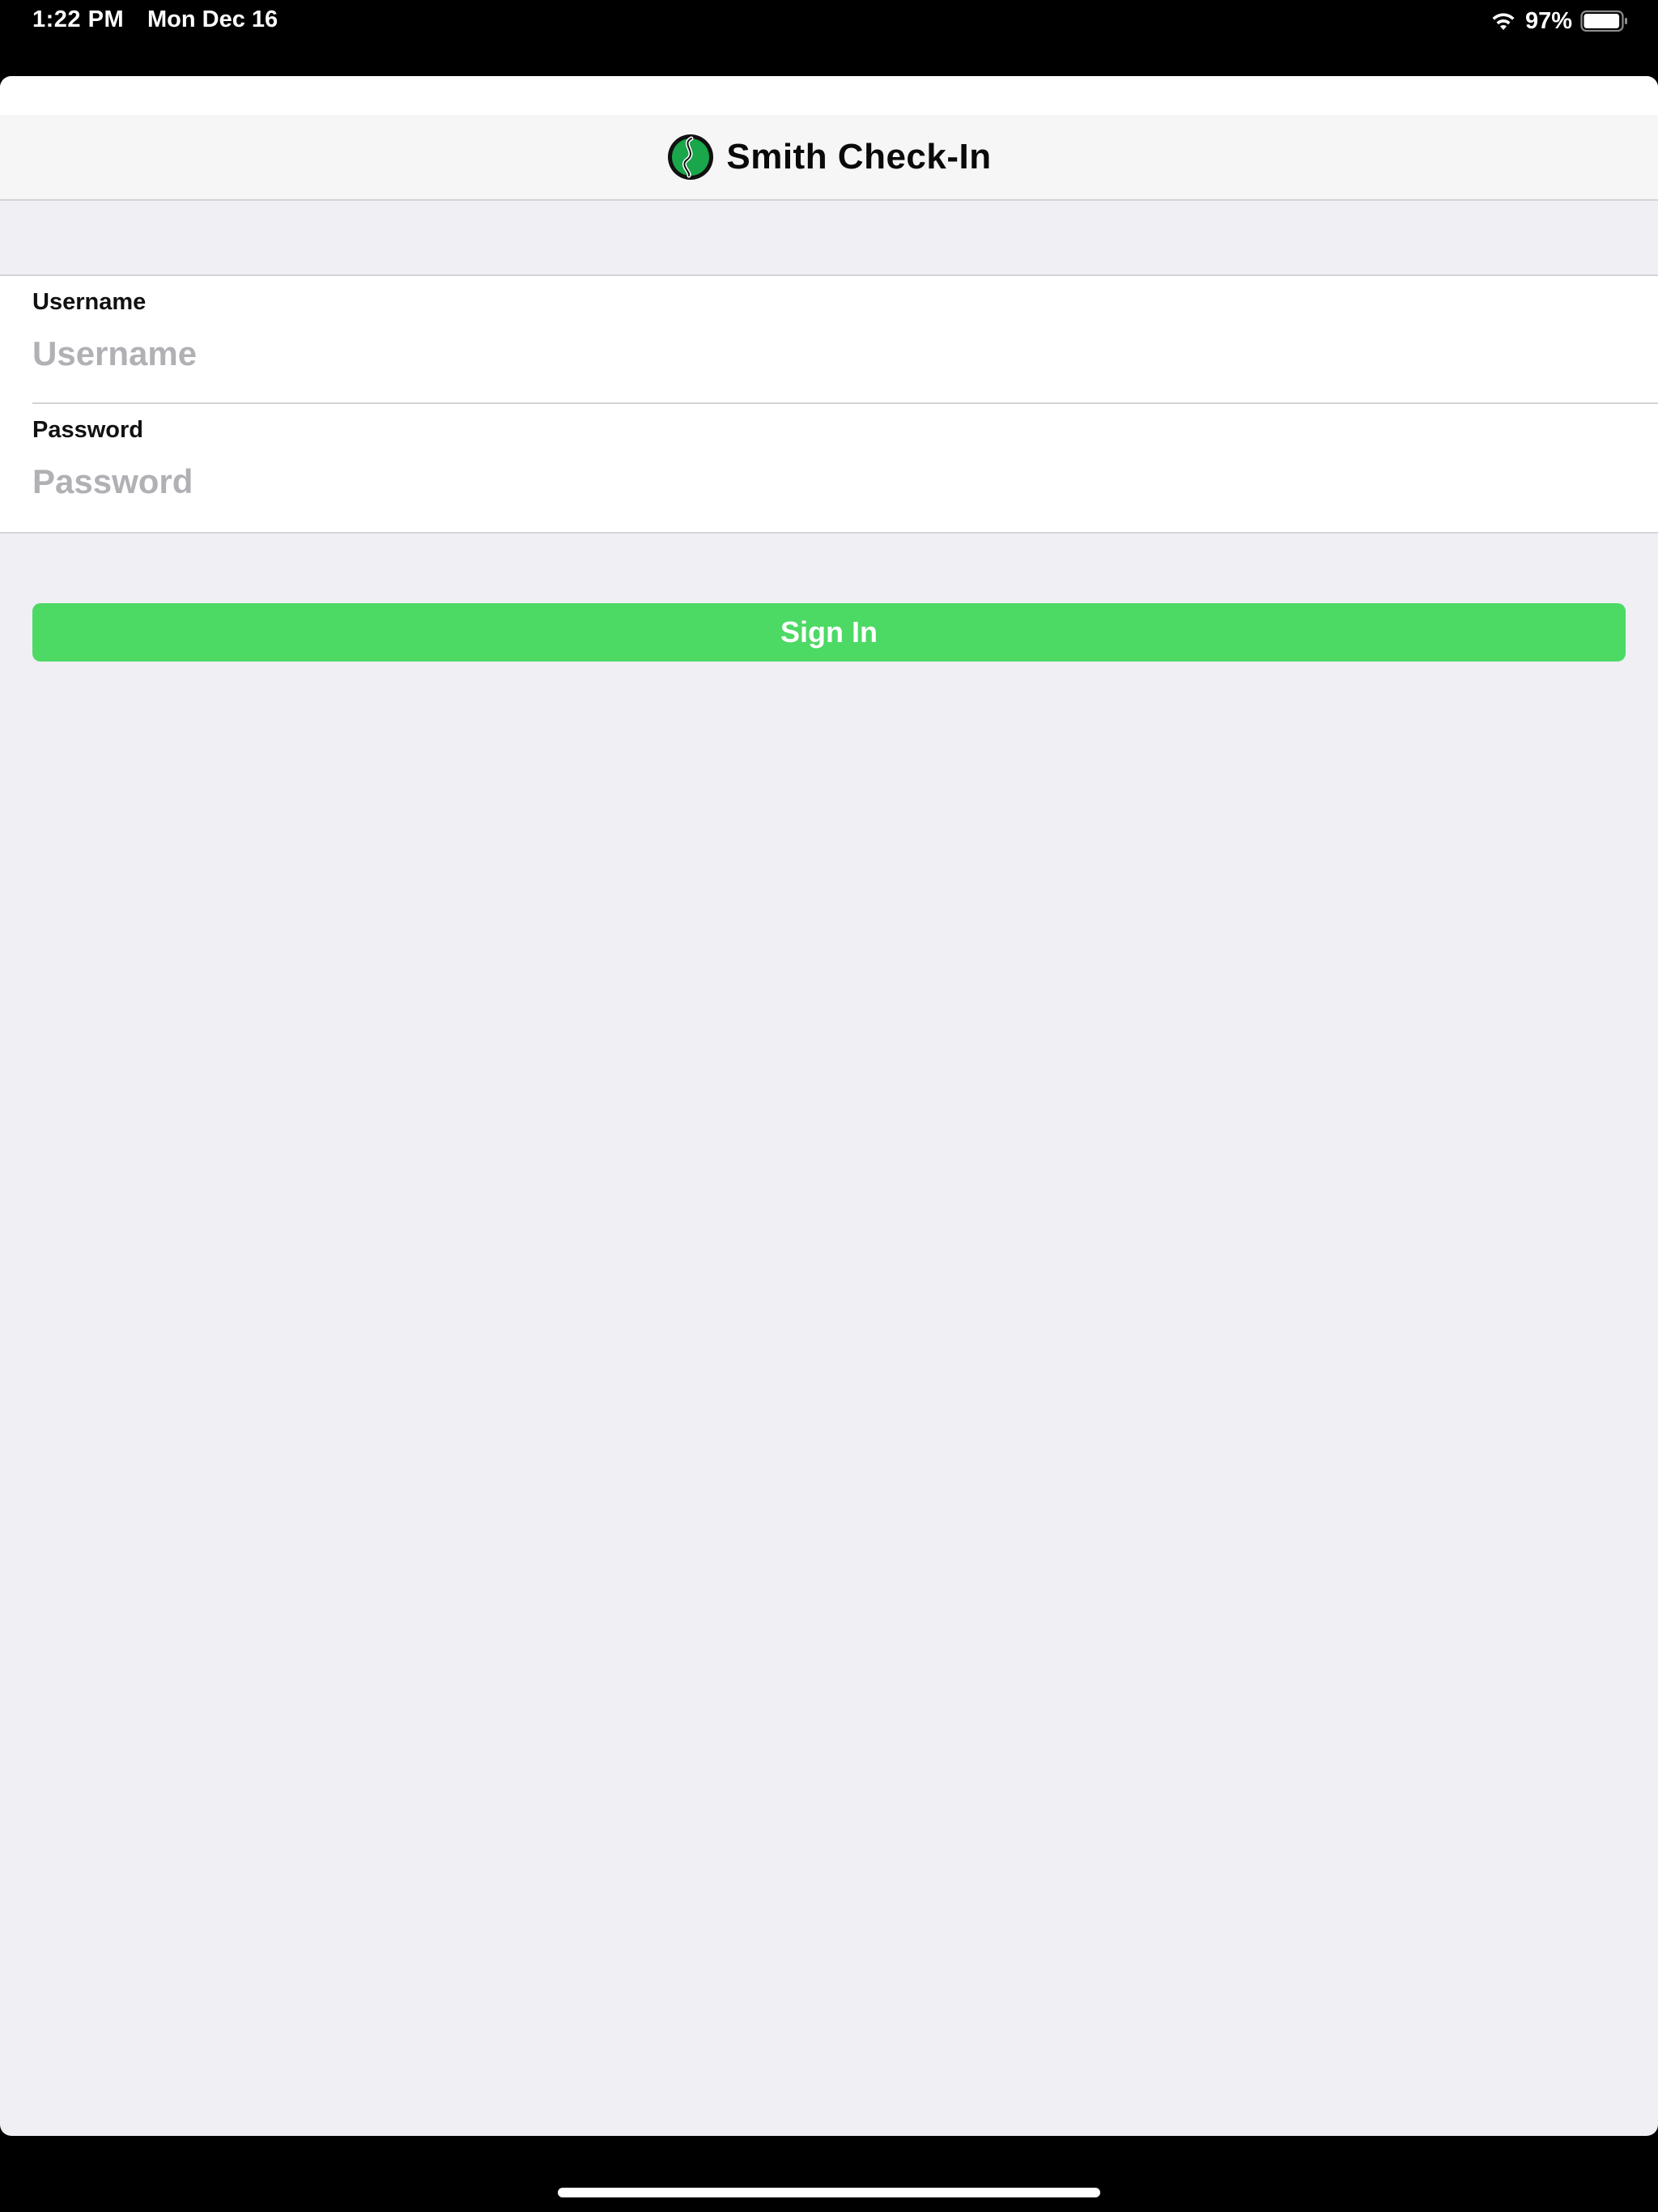 The width and height of the screenshot is (1658, 2212). I want to click on status-indicators: 97%, so click(1559, 21).